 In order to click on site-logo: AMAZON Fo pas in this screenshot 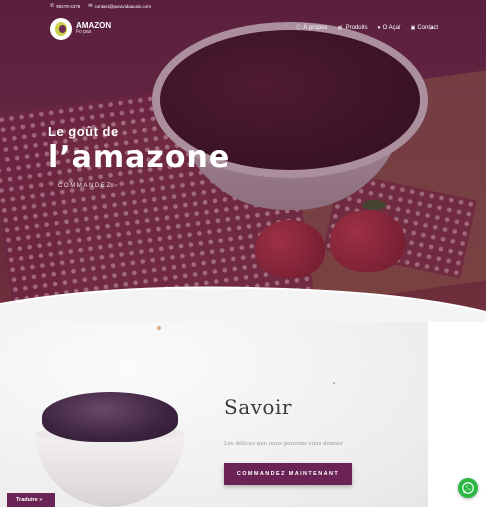, I will do `click(80, 29)`.